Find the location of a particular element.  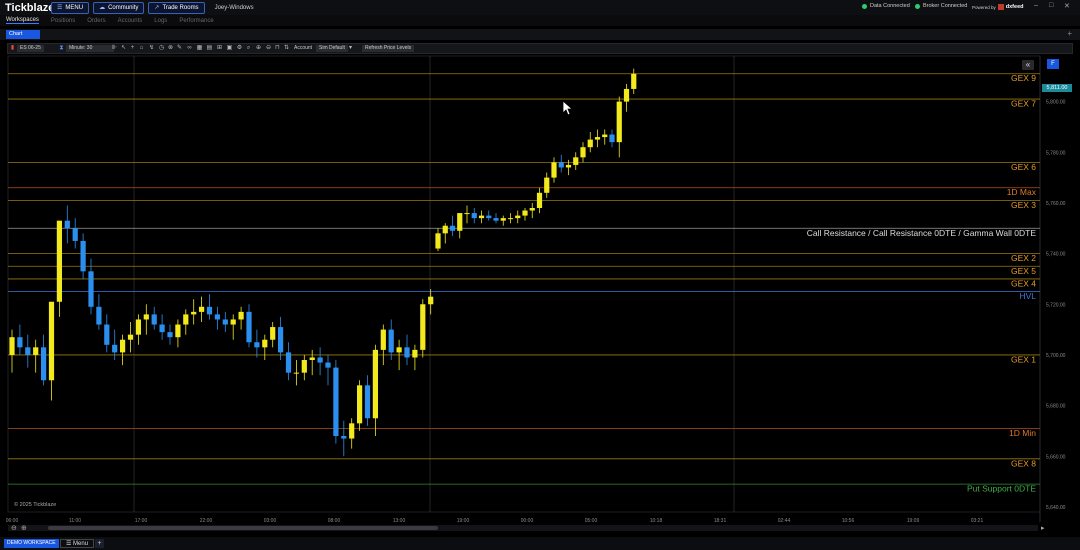

zoom-in-icon: ⊕ is located at coordinates (24, 528).